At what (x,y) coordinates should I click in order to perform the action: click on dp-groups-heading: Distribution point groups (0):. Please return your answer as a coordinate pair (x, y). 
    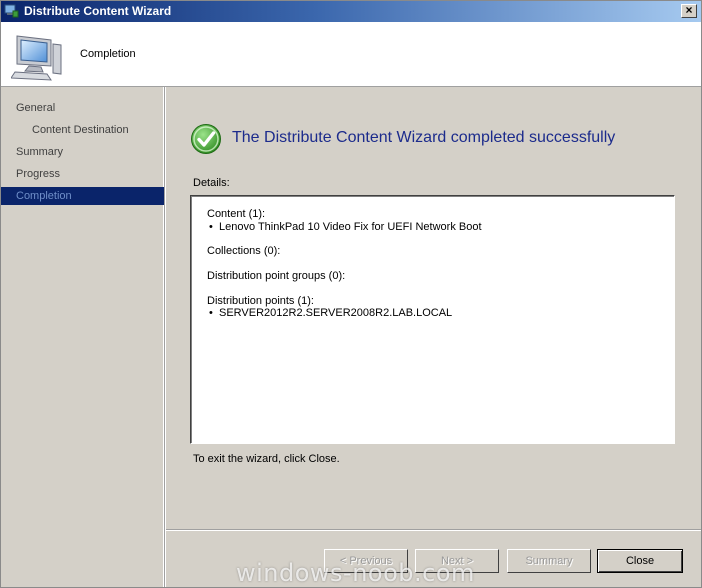
    Looking at the image, I should click on (276, 276).